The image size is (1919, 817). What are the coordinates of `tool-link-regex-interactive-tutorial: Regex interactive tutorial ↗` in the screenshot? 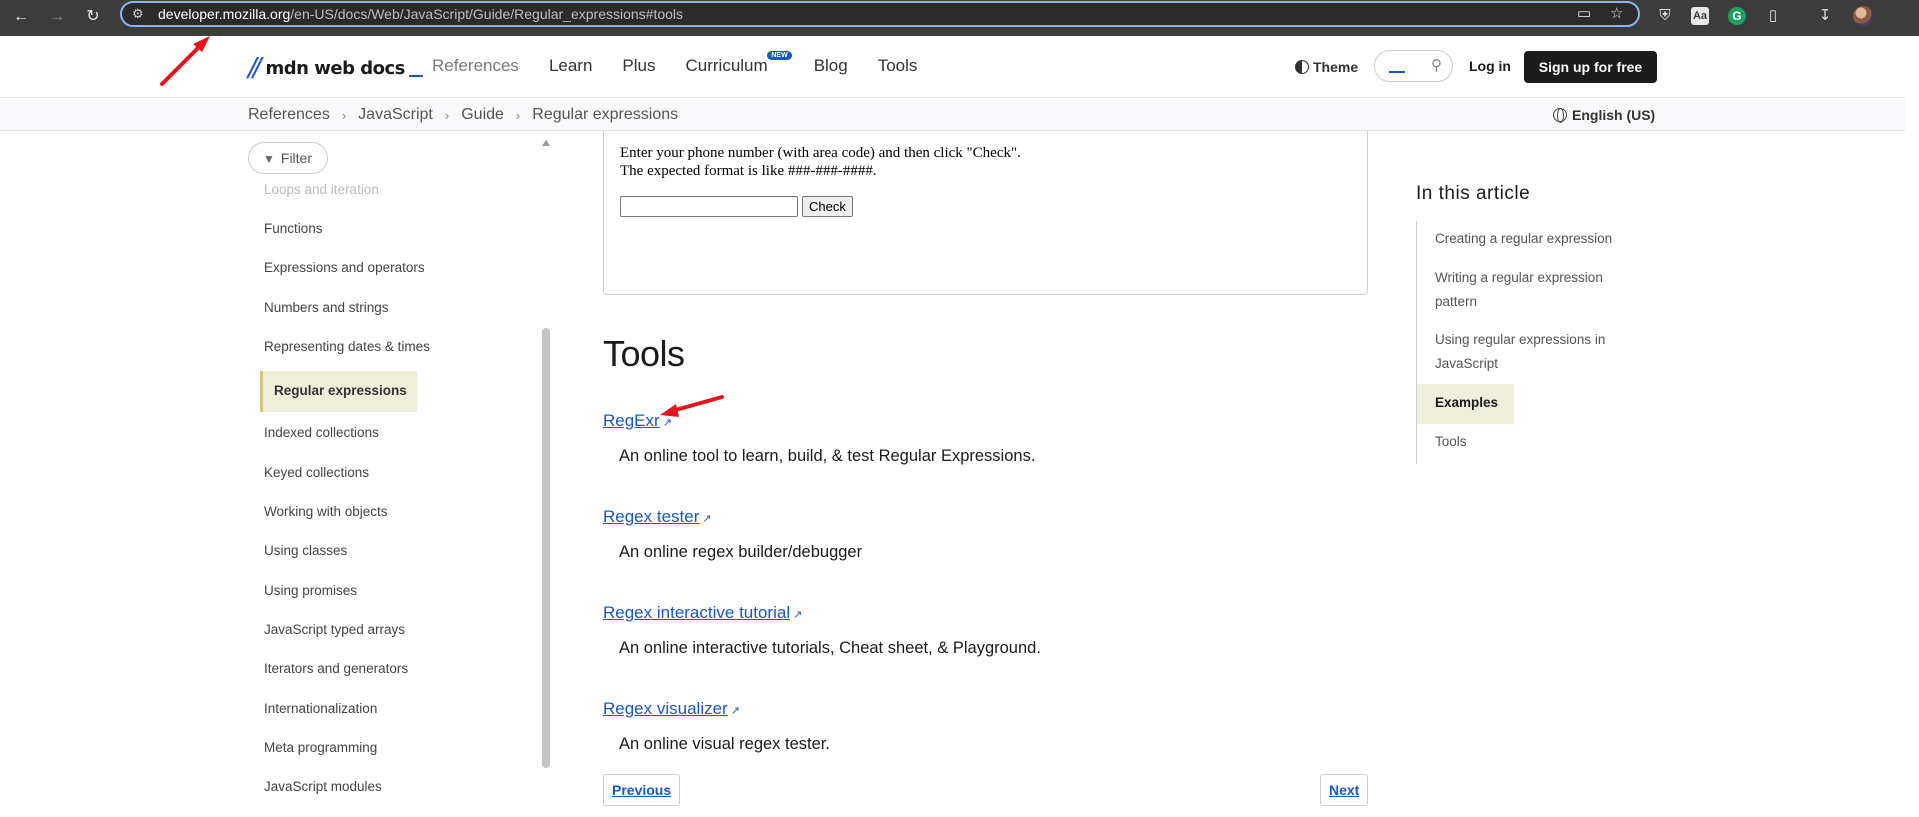 It's located at (702, 613).